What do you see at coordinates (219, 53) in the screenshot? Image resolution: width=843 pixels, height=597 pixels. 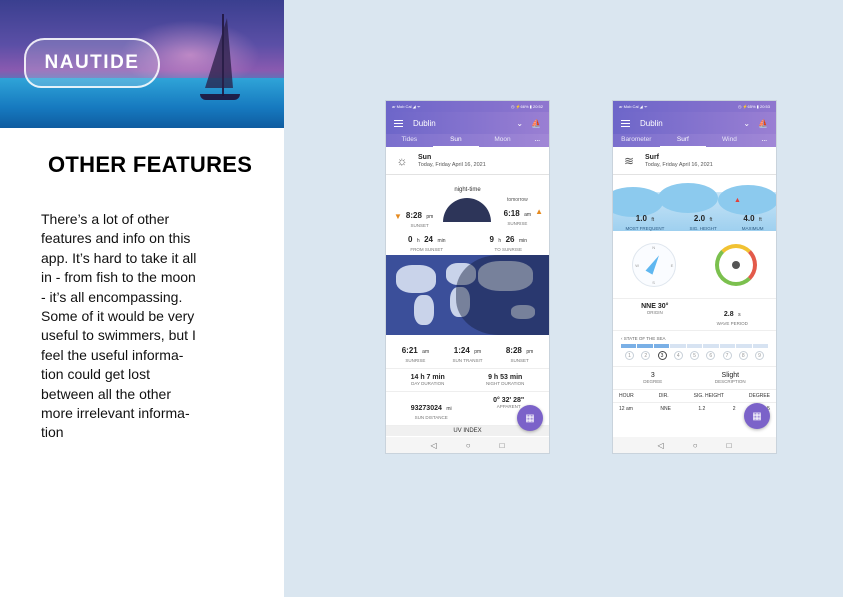 I see `sailboat-icon` at bounding box center [219, 53].